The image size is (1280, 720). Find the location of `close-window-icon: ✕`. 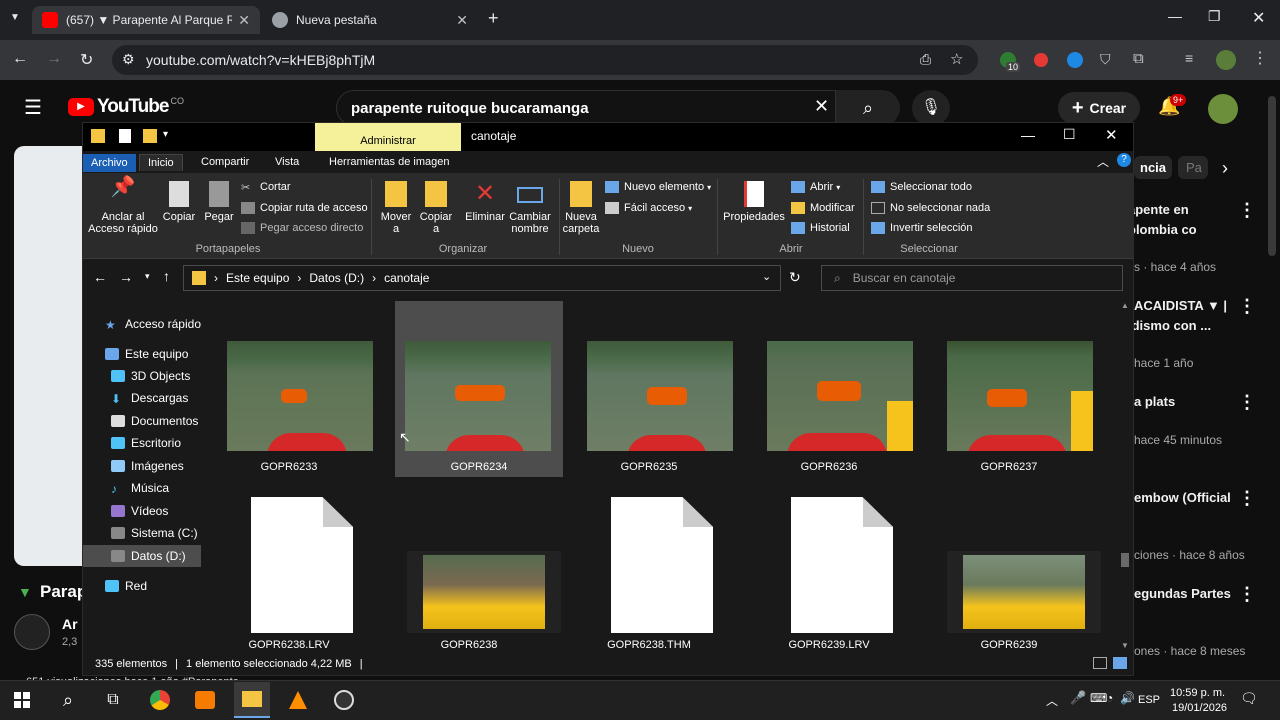

close-window-icon: ✕ is located at coordinates (1258, 18).